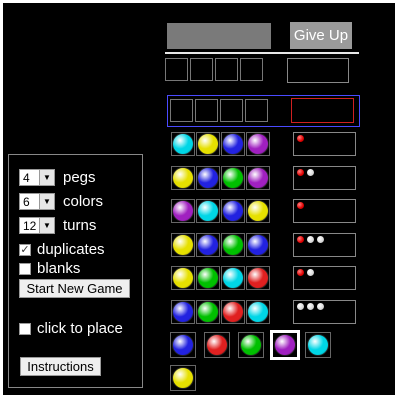 The width and height of the screenshot is (400, 400). What do you see at coordinates (26, 201) in the screenshot?
I see `colors-value: 6` at bounding box center [26, 201].